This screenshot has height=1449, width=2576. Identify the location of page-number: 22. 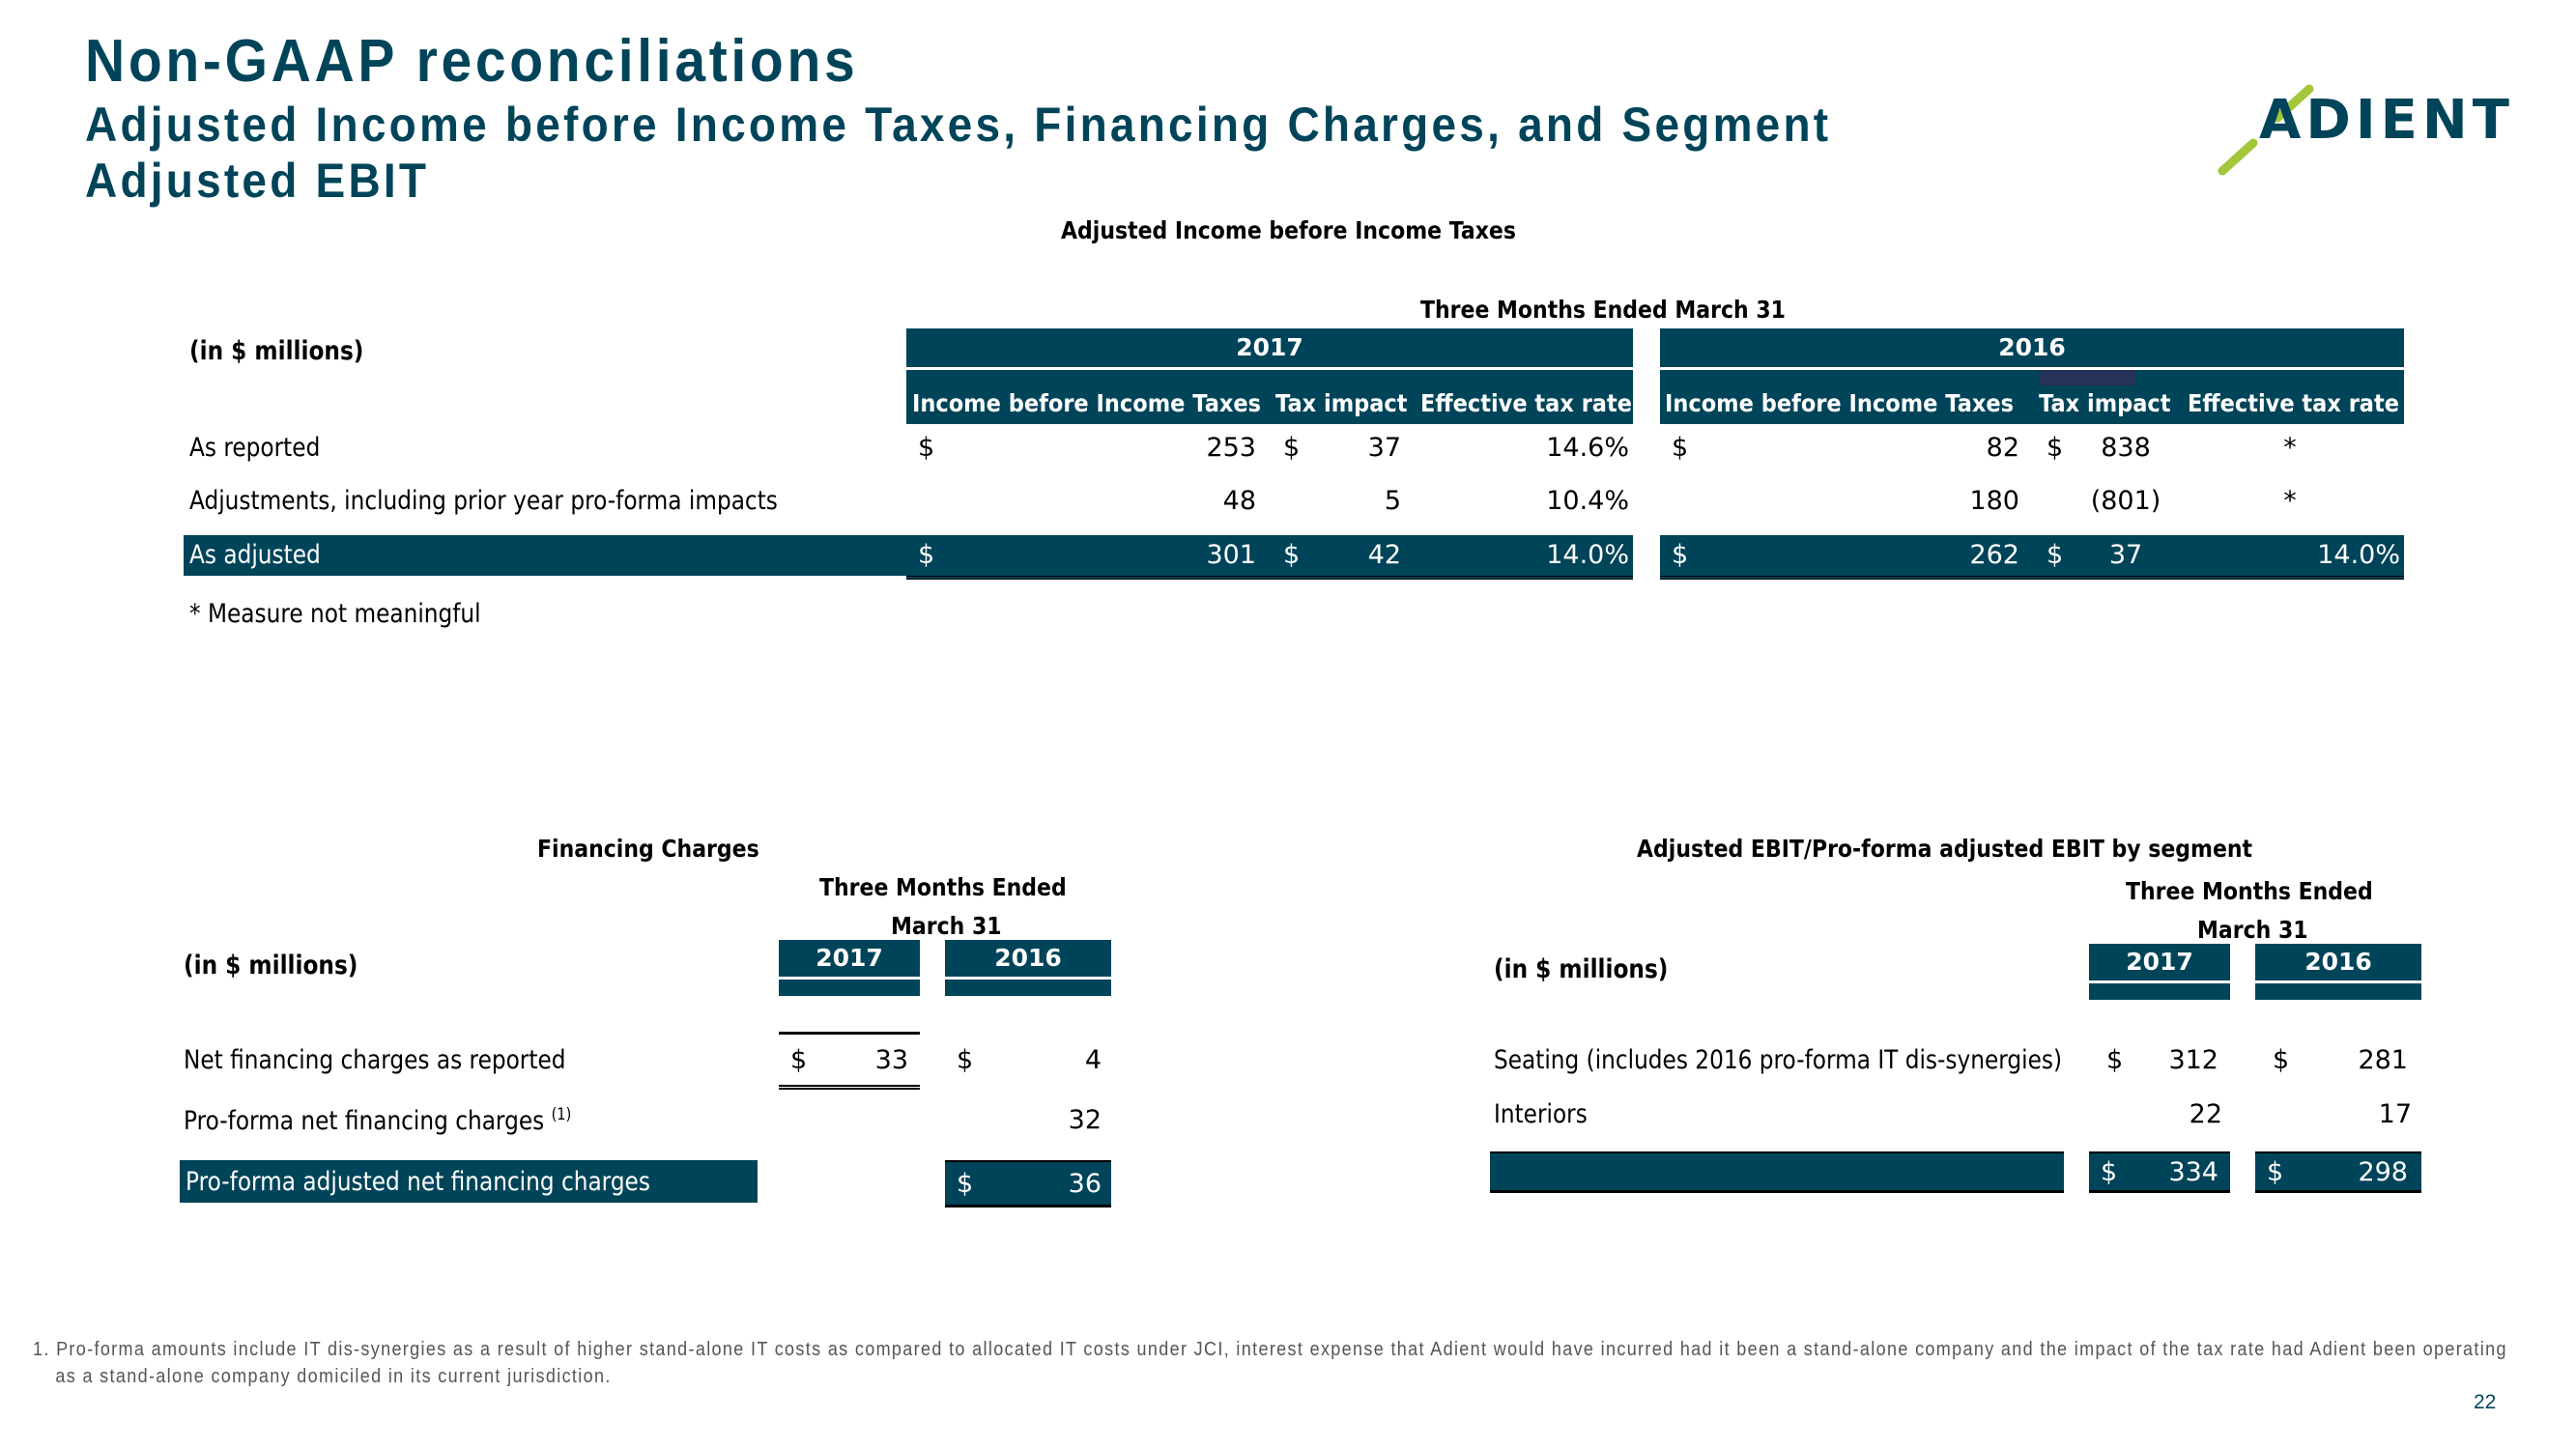
(2486, 1402).